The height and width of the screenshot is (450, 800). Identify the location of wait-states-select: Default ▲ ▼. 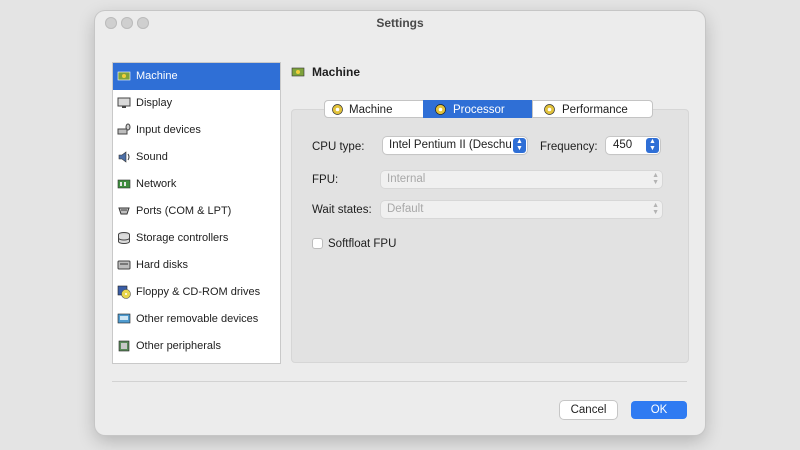
(521, 209).